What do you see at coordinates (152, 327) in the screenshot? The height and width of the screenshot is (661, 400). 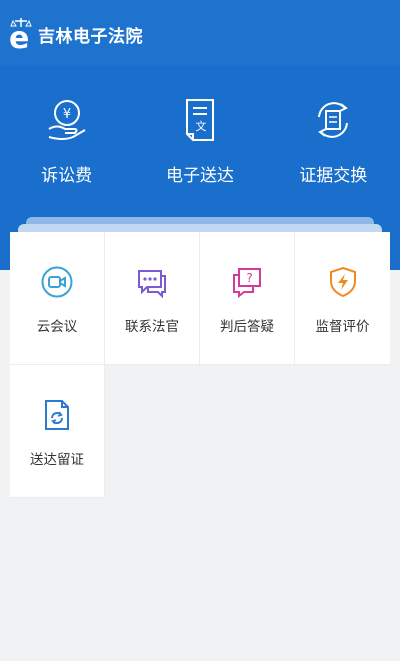 I see `service-label: 联系法官` at bounding box center [152, 327].